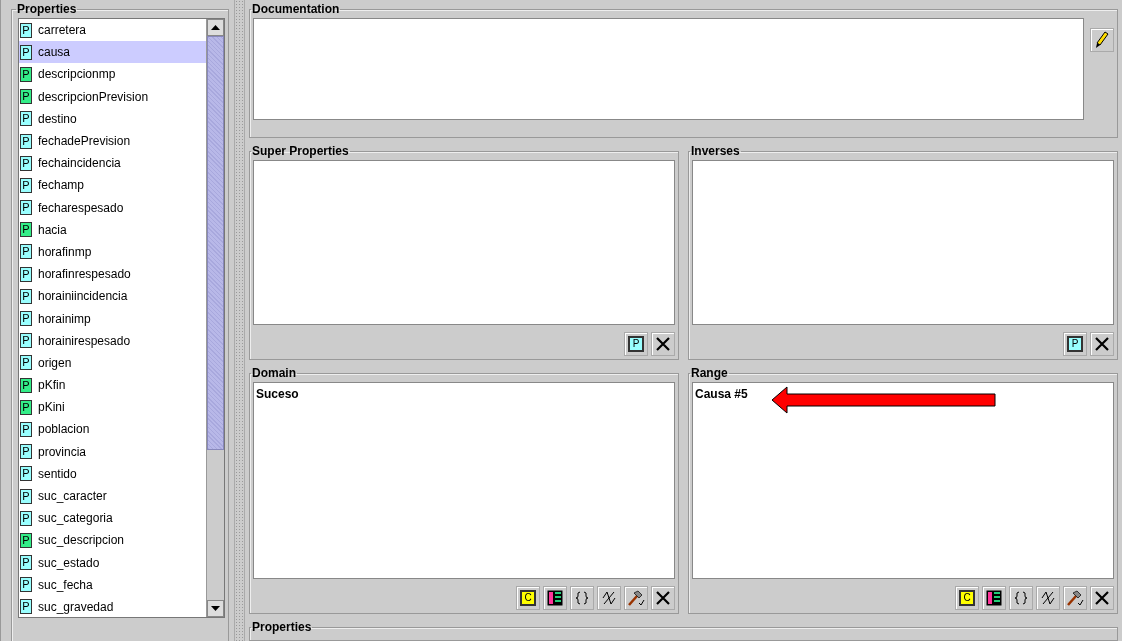 This screenshot has width=1122, height=641. I want to click on edit-button, so click(1102, 40).